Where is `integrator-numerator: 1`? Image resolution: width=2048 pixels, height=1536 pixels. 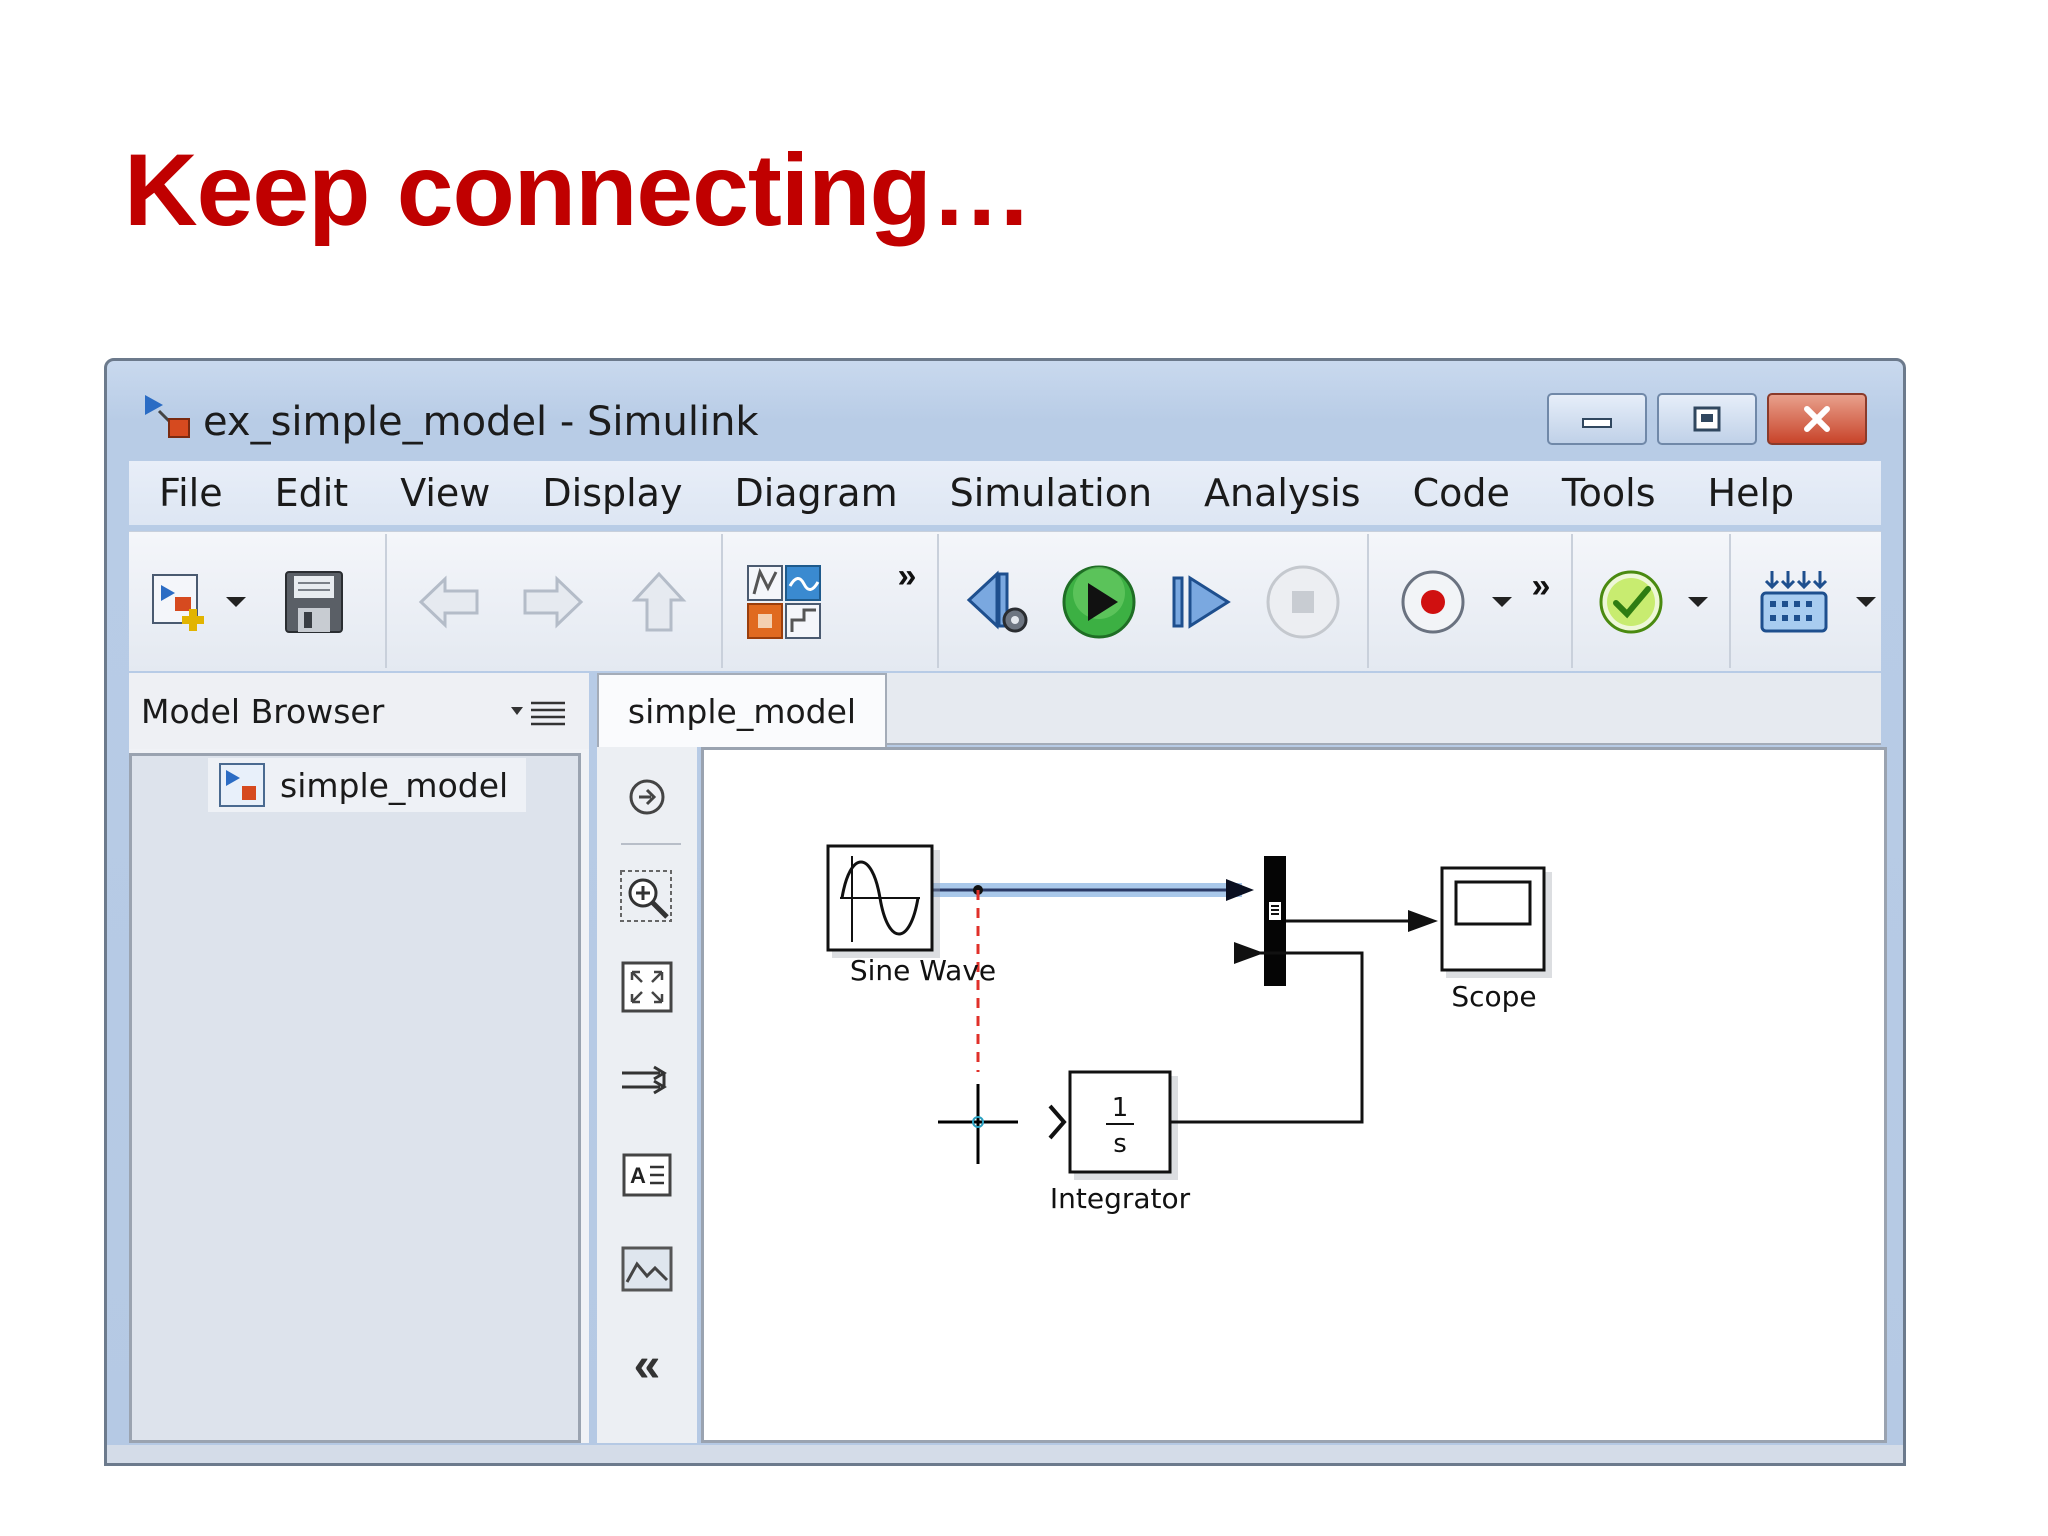
integrator-numerator: 1 is located at coordinates (1120, 1108).